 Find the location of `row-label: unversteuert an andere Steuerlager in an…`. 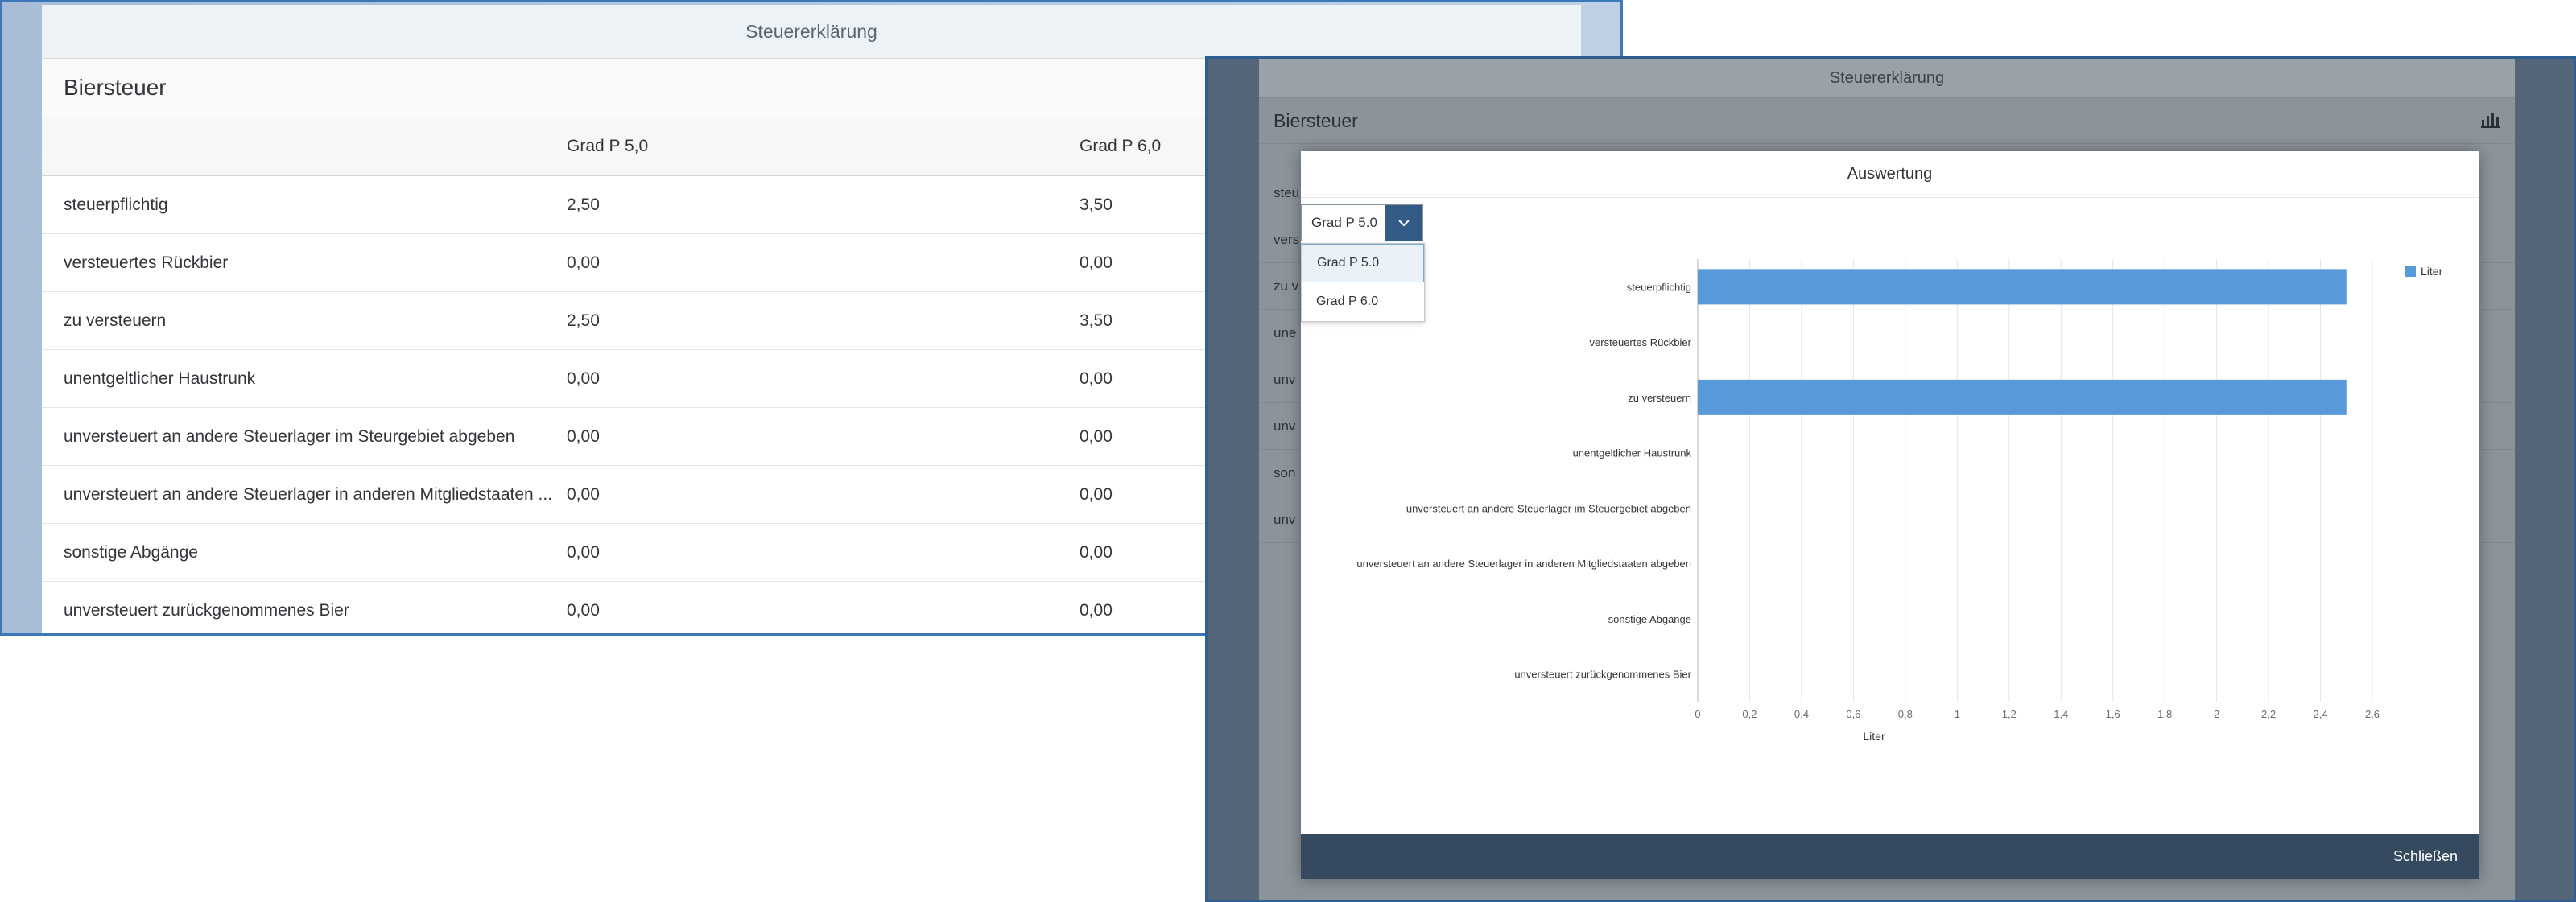

row-label: unversteuert an andere Steuerlager in an… is located at coordinates (308, 494).